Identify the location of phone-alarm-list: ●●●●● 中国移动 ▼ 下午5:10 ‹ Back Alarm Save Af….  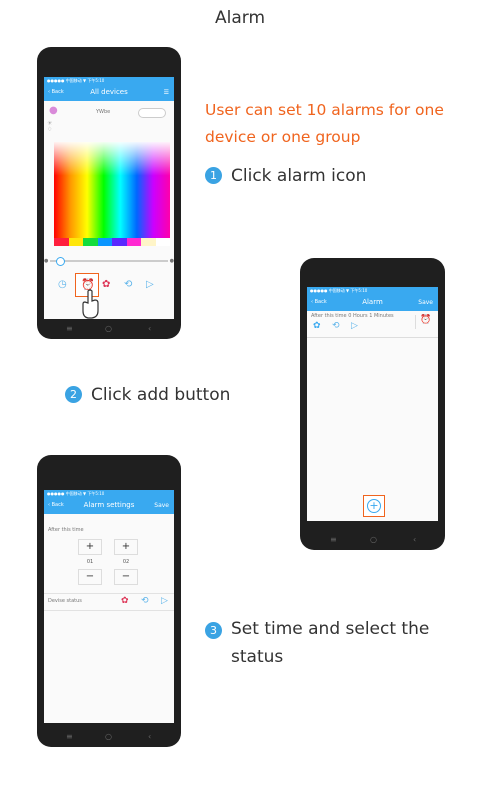
(372, 404).